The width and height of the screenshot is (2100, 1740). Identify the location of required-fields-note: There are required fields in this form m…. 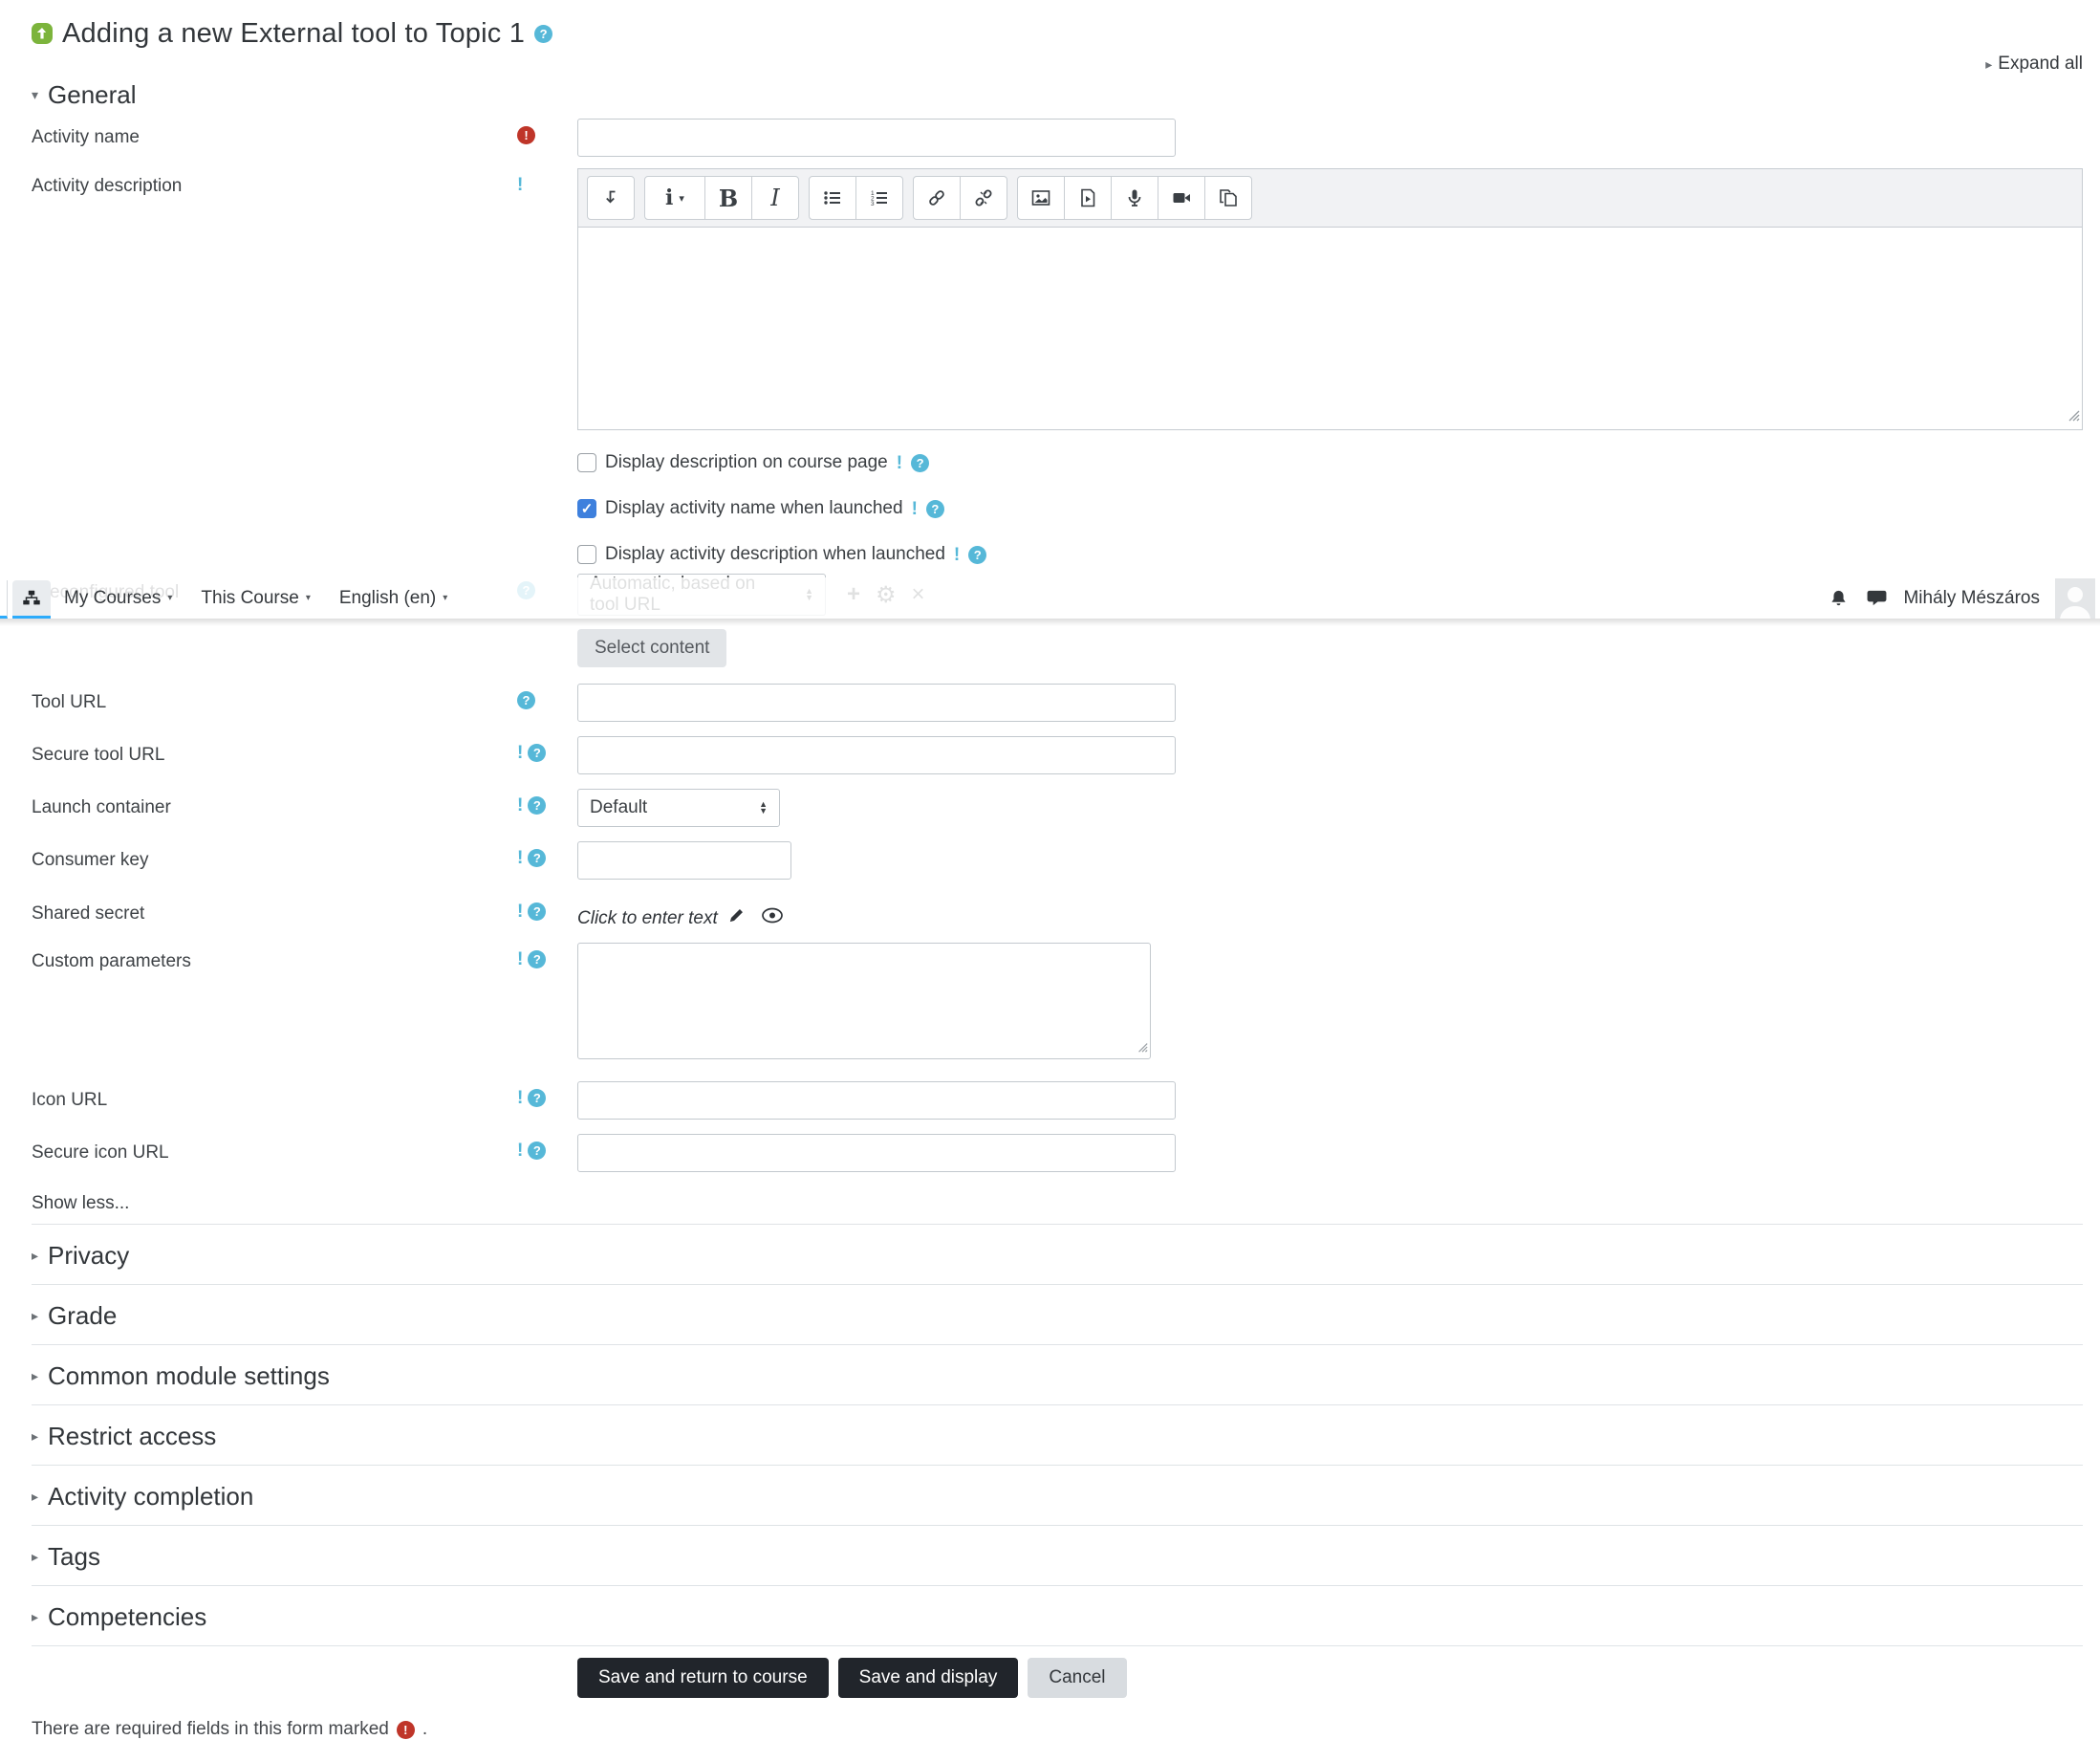
(230, 1729).